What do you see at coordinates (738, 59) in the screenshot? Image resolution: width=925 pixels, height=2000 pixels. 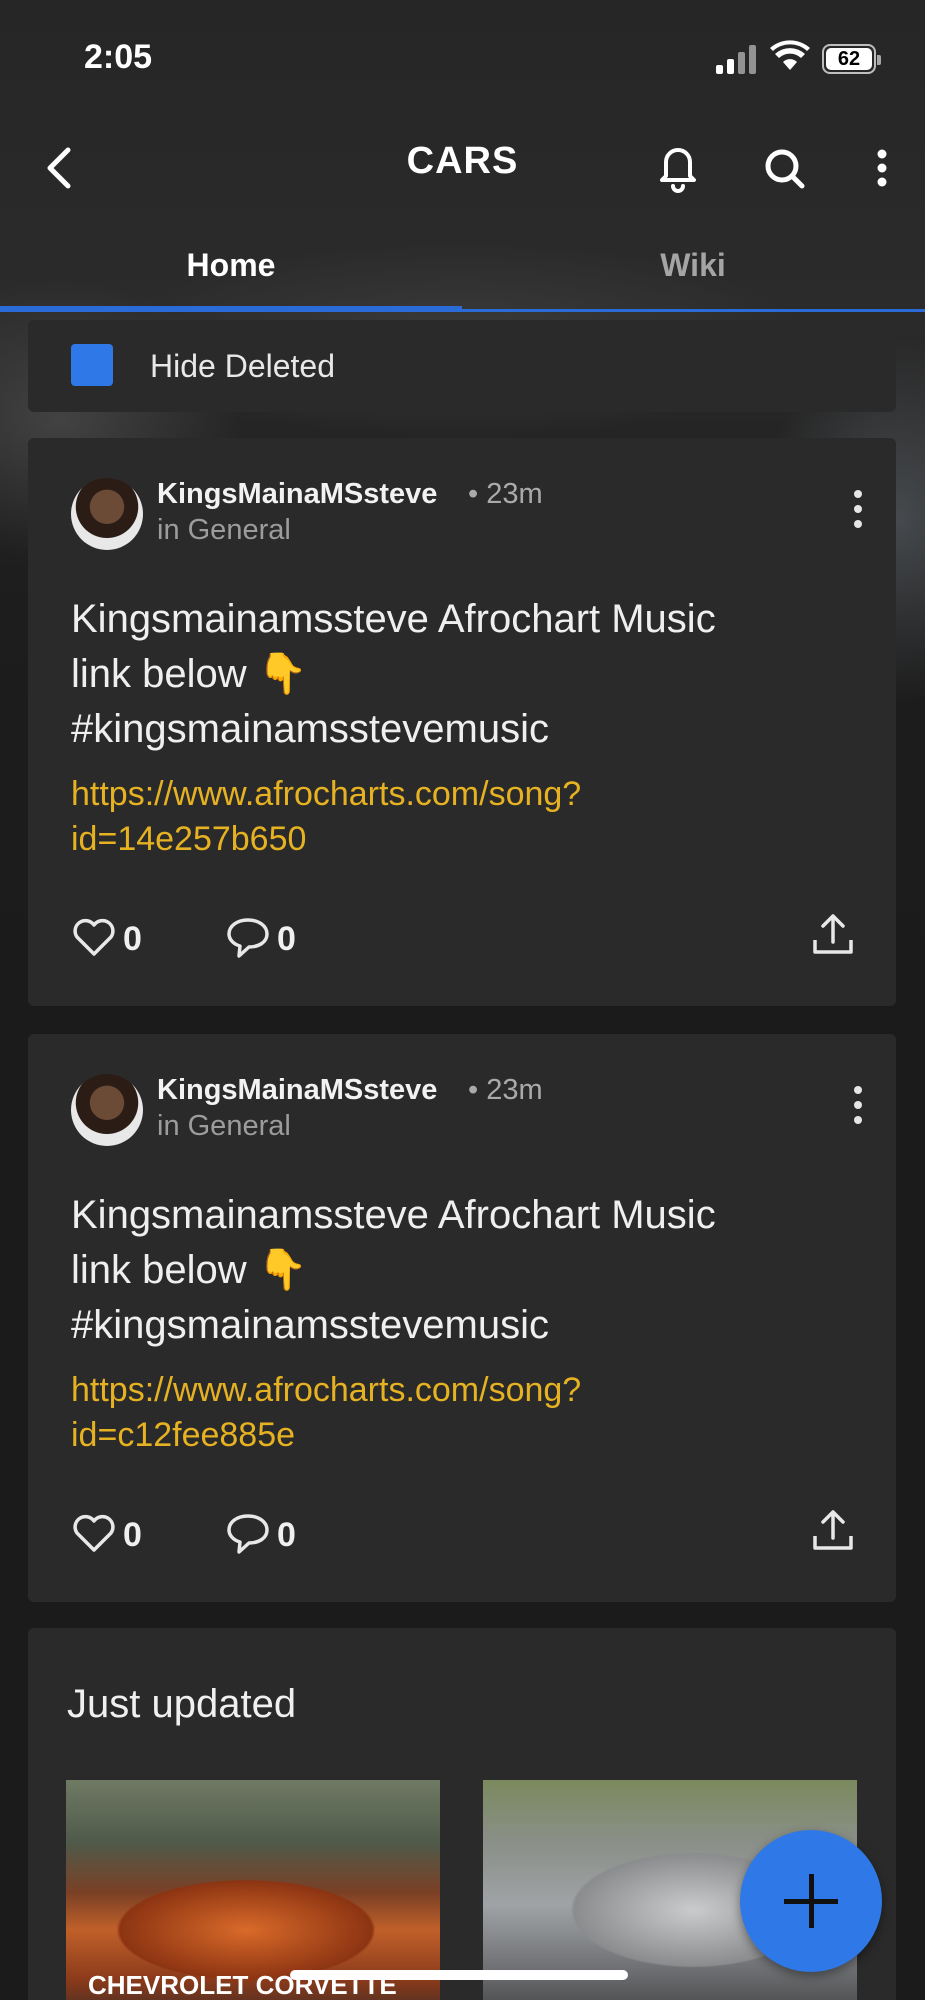 I see `cellular-signal-icon` at bounding box center [738, 59].